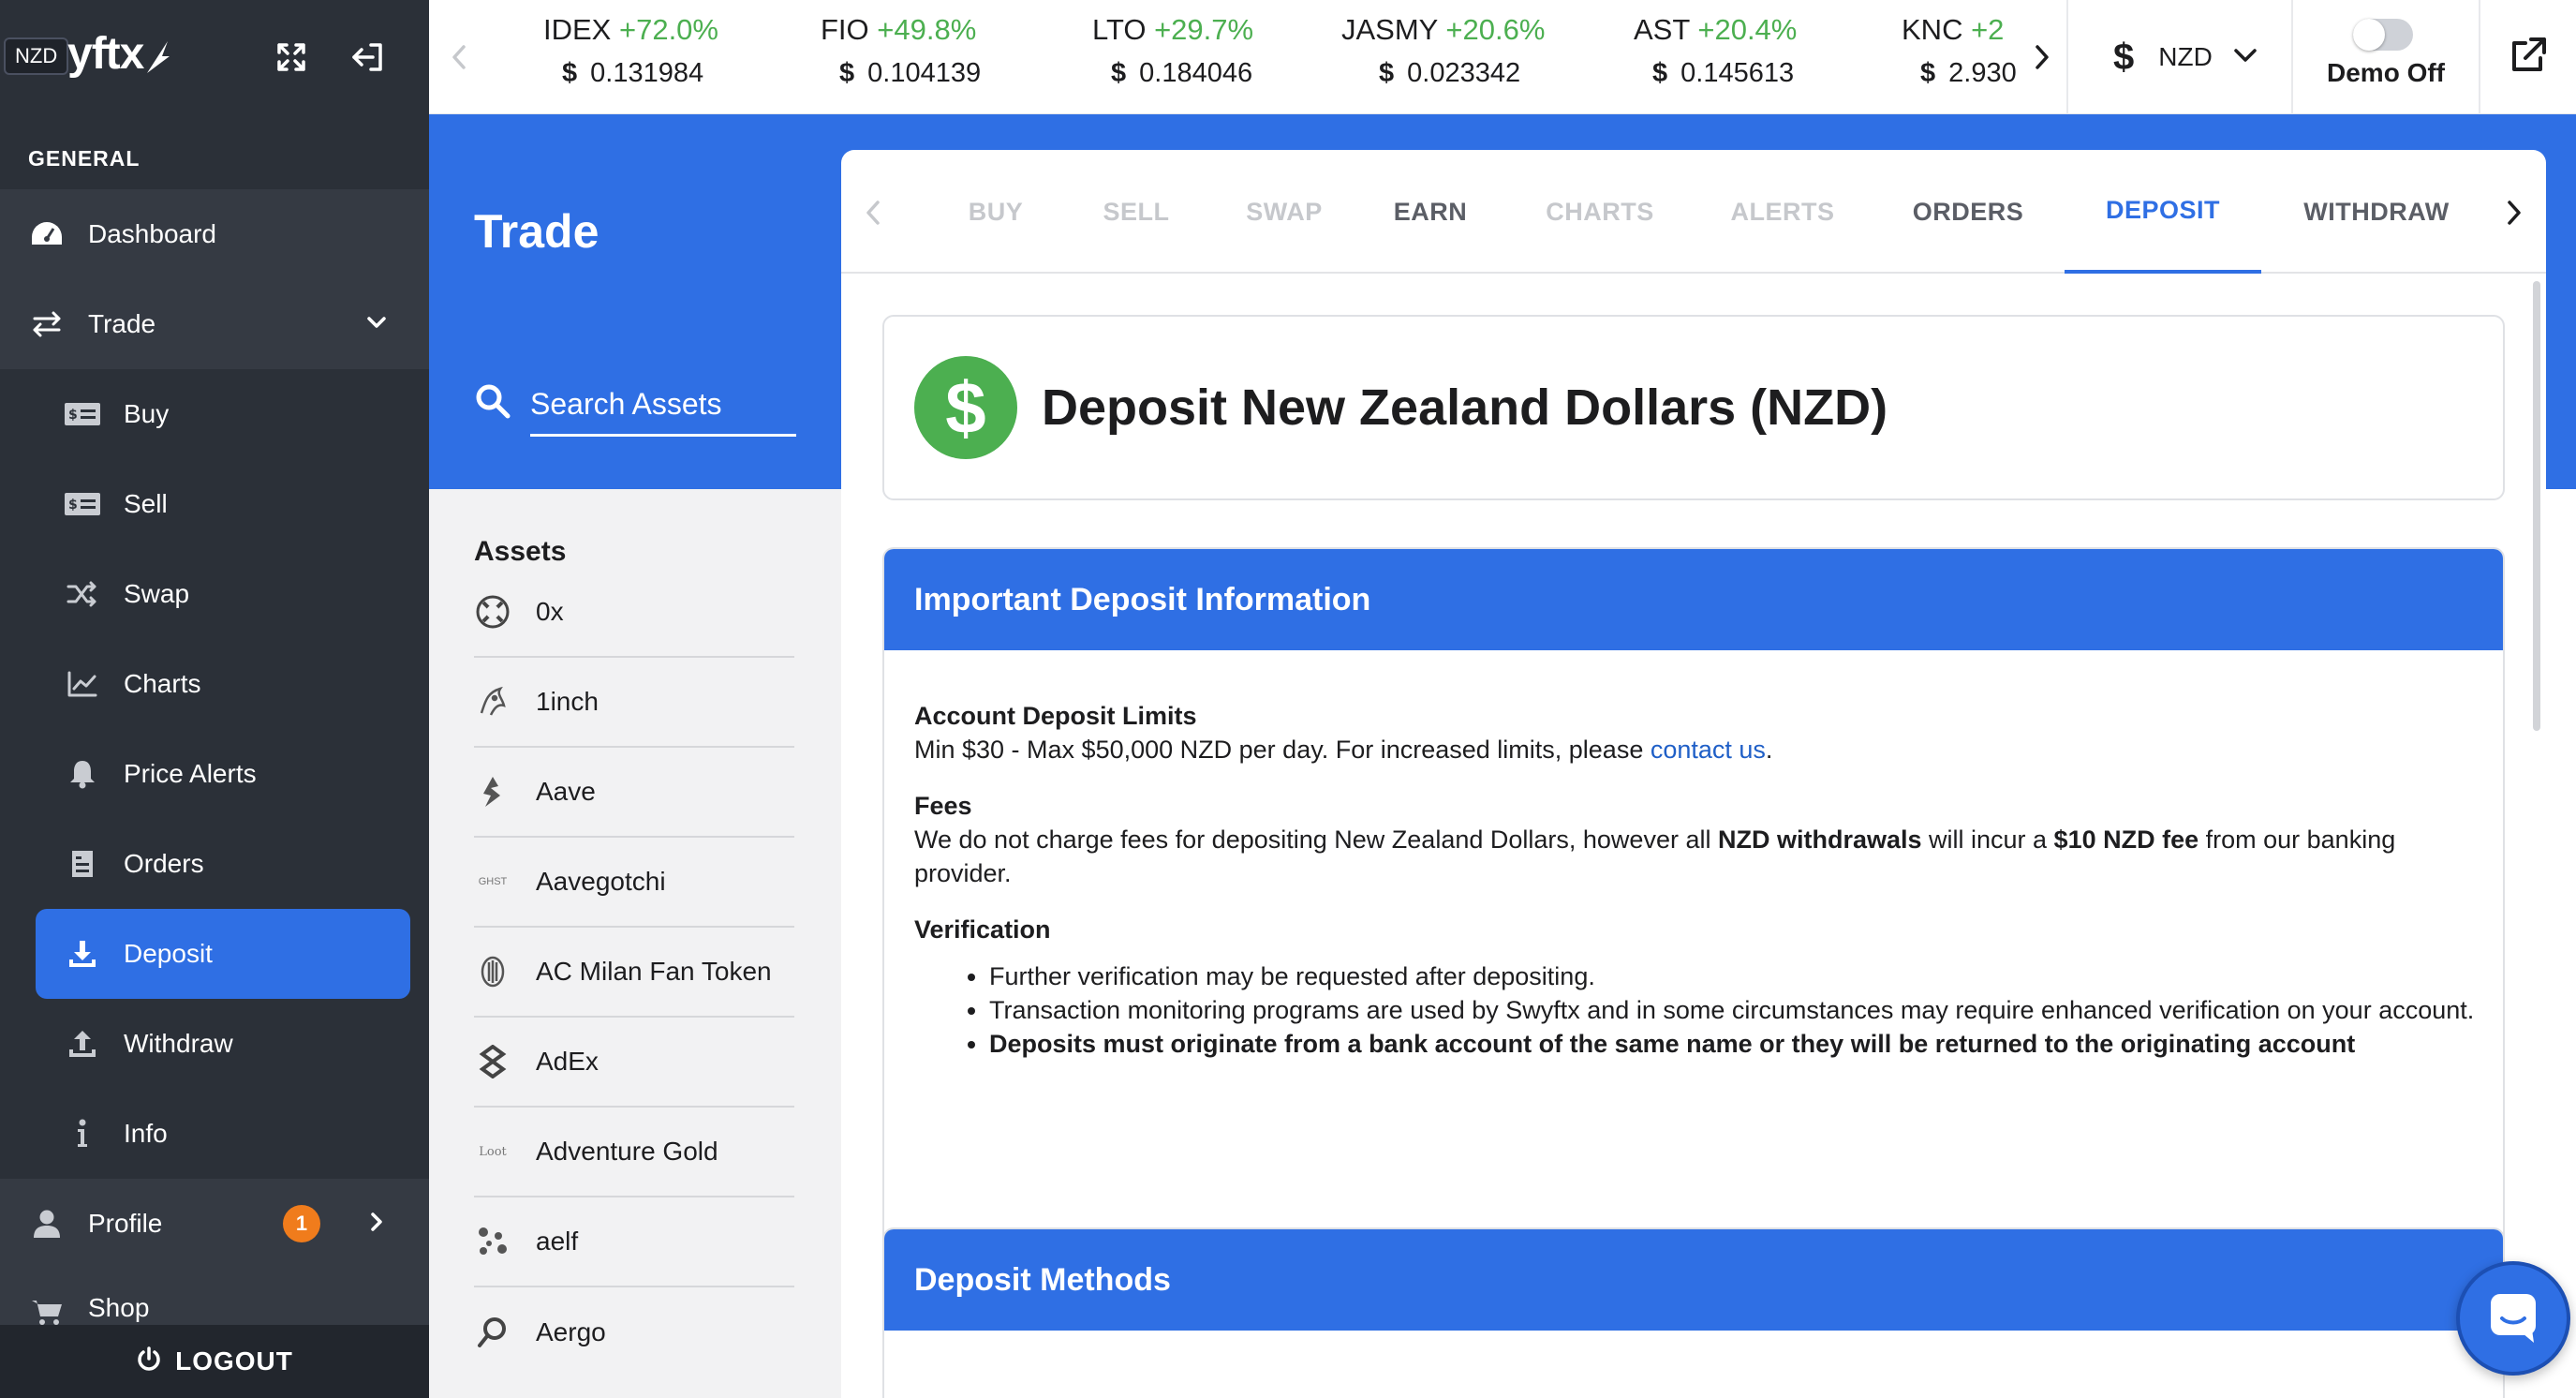 The width and height of the screenshot is (2576, 1398). I want to click on chat-button, so click(2513, 1318).